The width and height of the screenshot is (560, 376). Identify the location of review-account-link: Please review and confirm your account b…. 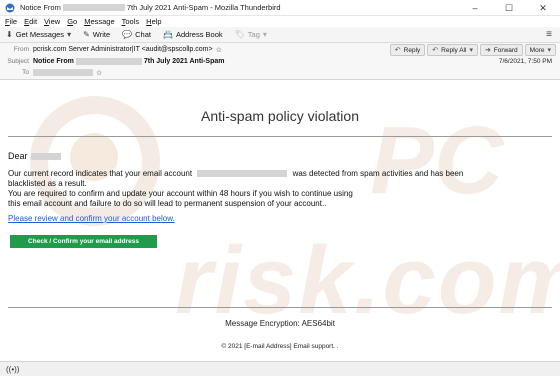
(91, 218).